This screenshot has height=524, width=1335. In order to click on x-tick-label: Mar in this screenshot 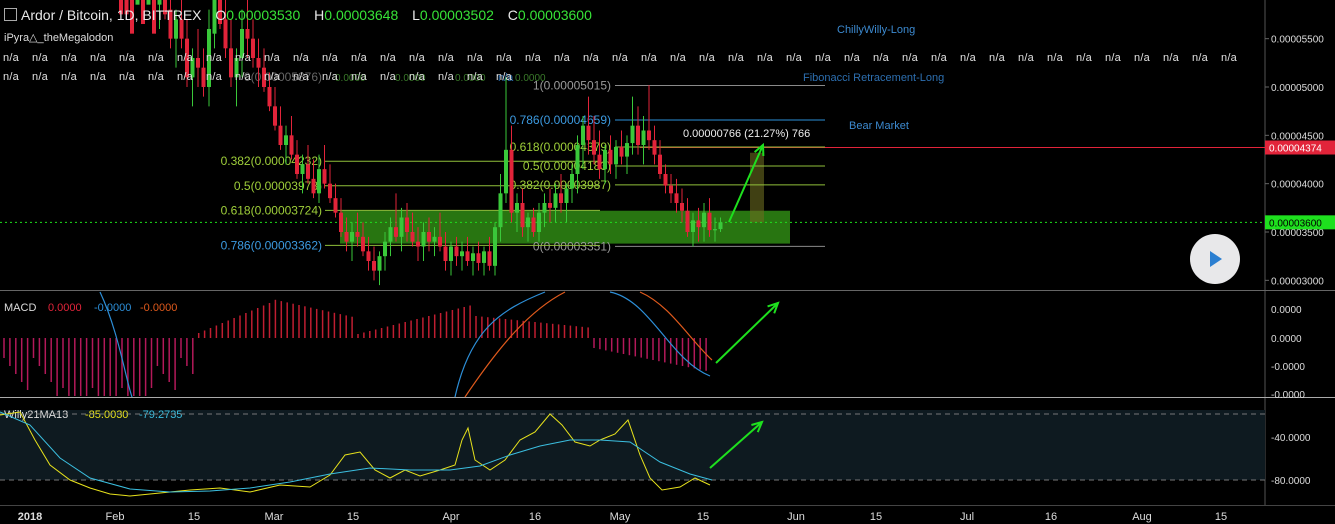, I will do `click(274, 517)`.